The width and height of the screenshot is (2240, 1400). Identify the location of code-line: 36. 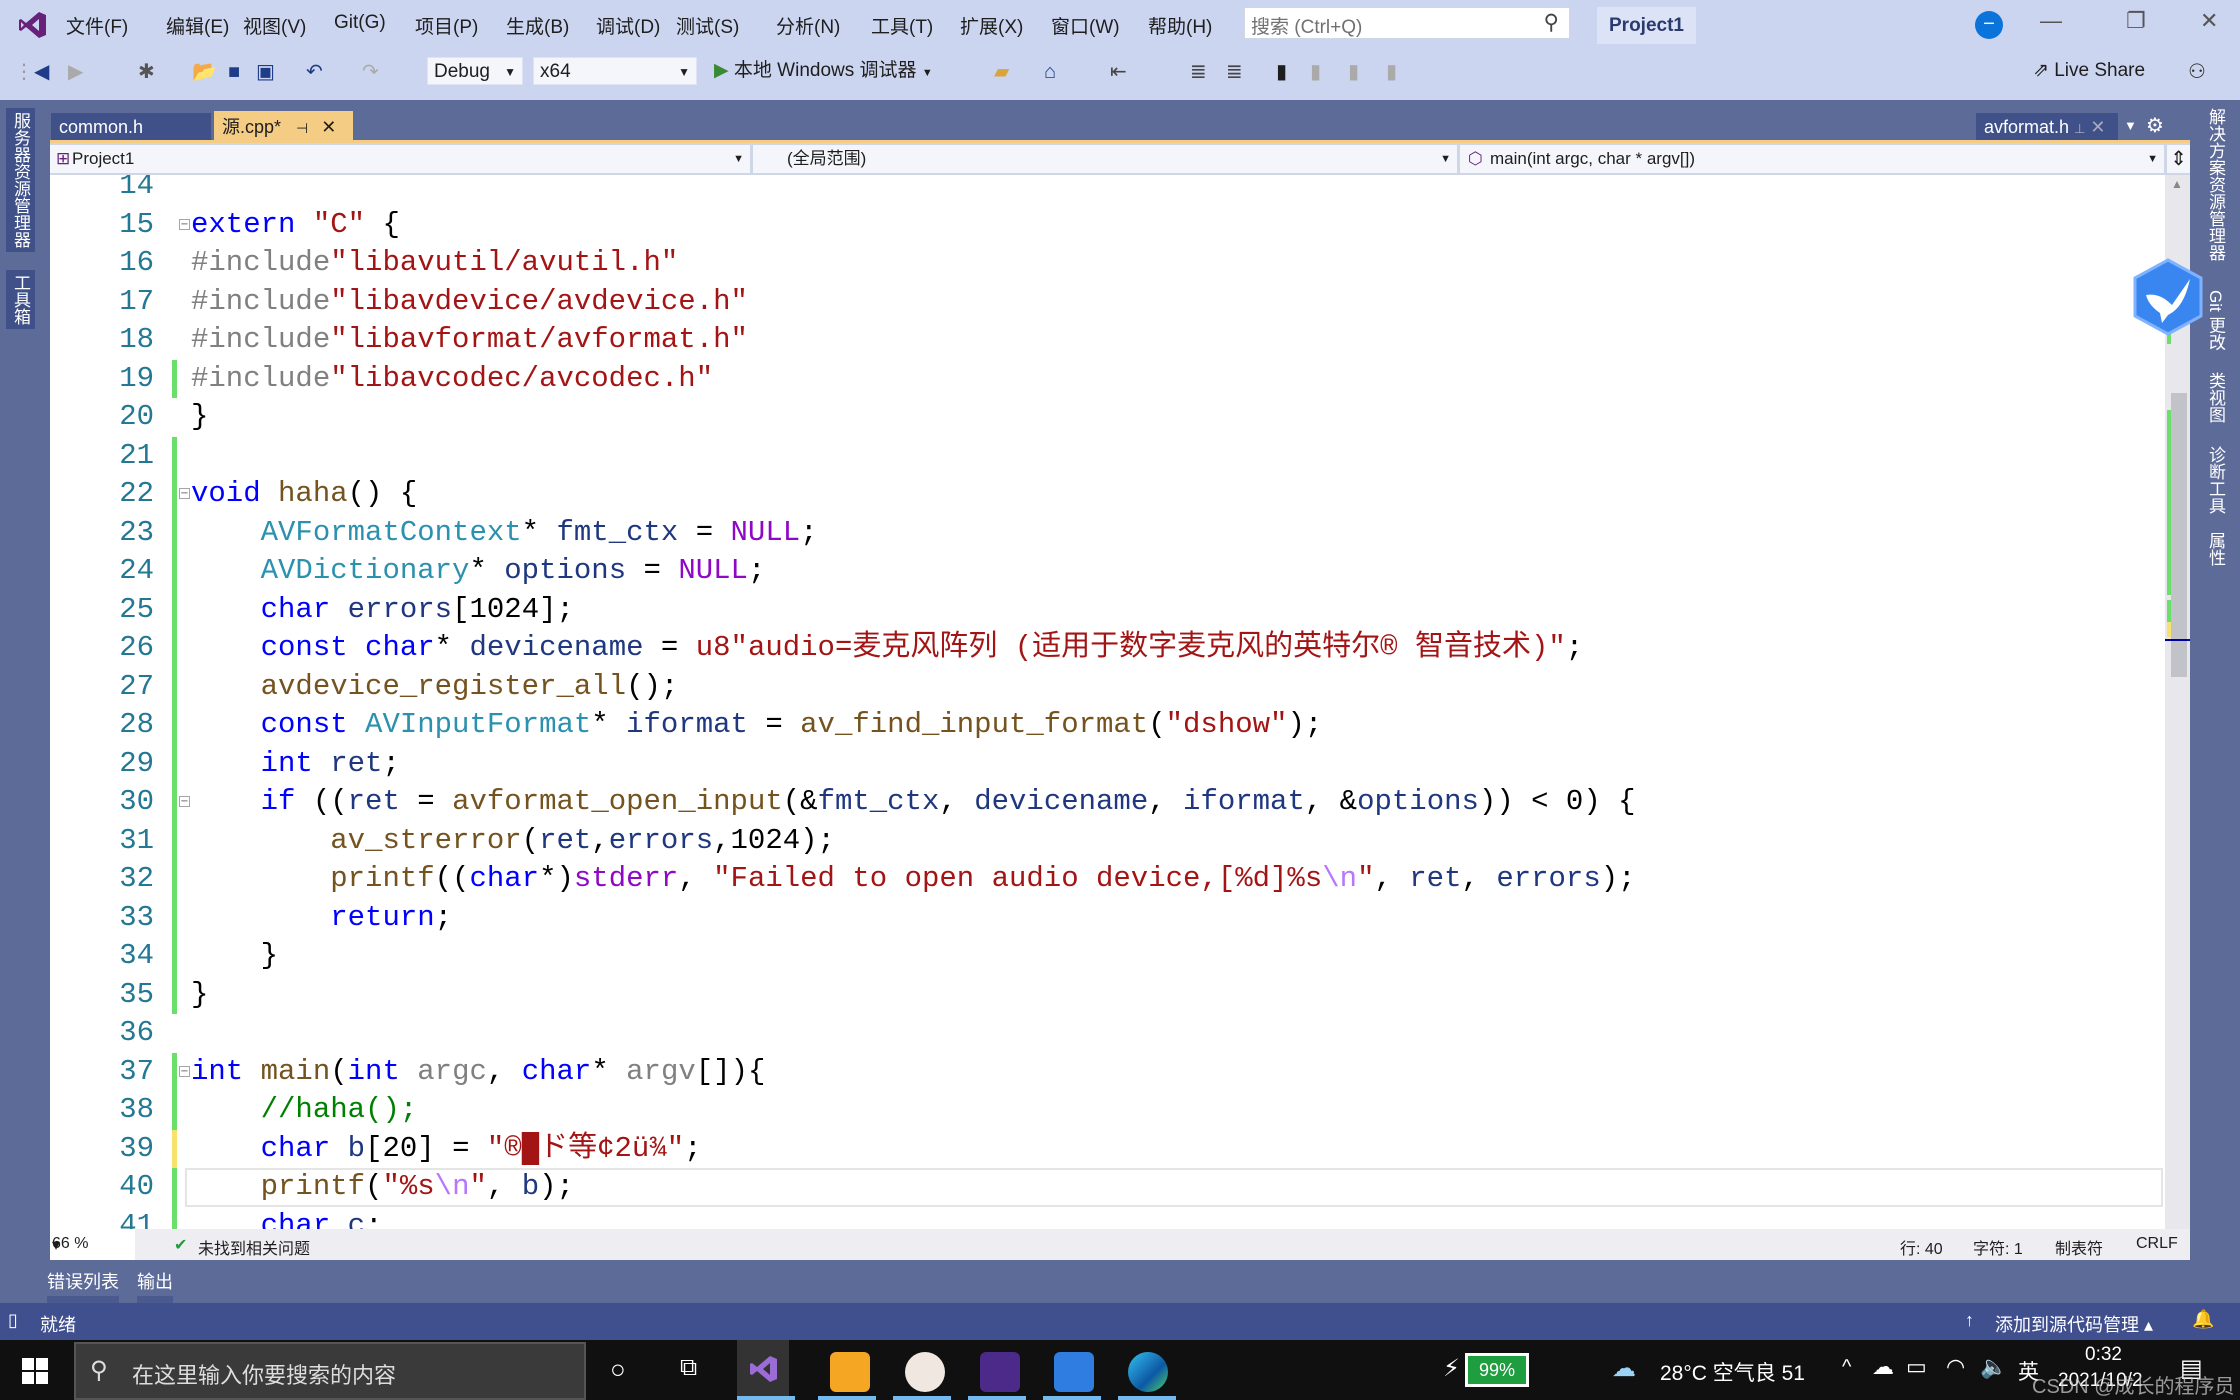
(1107, 1033).